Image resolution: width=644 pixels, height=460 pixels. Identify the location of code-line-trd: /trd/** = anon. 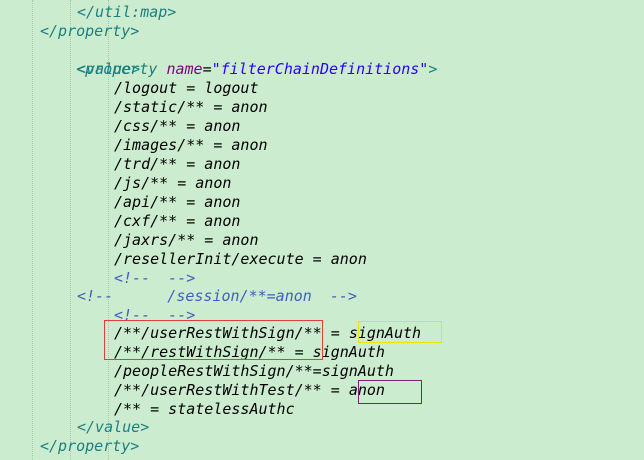
(177, 164).